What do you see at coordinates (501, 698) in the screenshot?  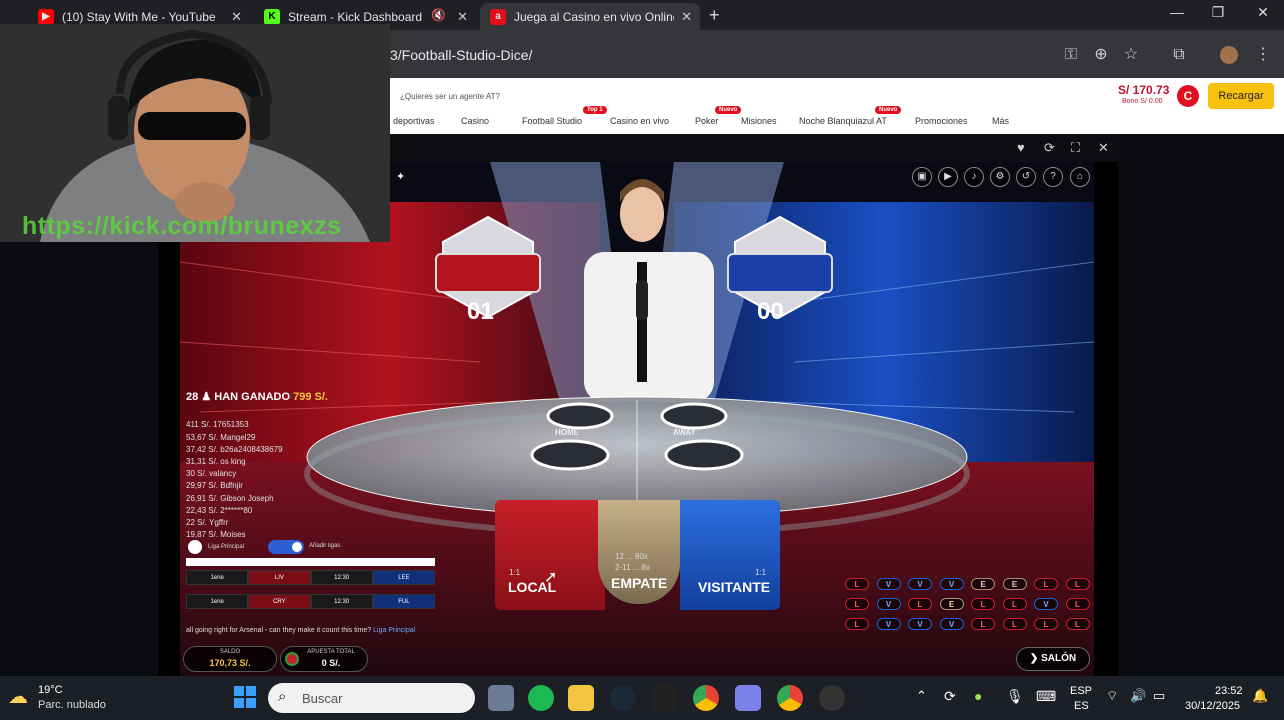 I see `task-view-icon` at bounding box center [501, 698].